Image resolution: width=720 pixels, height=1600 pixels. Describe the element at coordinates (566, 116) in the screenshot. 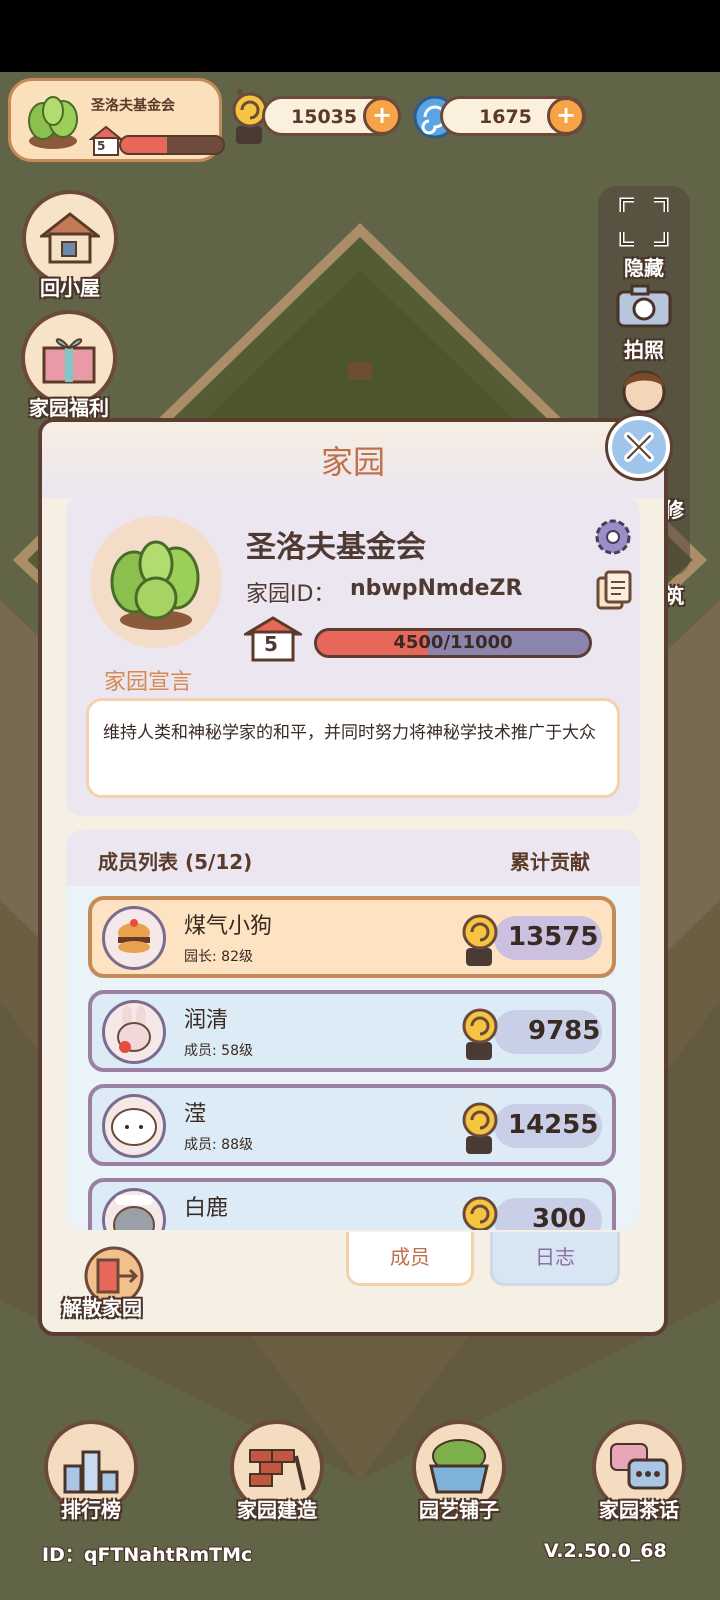

I see `add-gems-button: +` at that location.